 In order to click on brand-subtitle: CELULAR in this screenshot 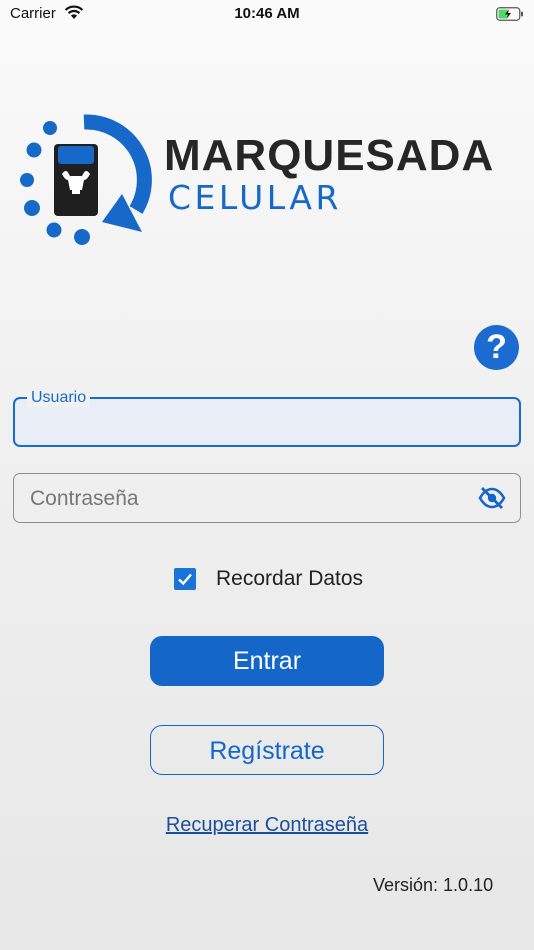, I will do `click(255, 197)`.